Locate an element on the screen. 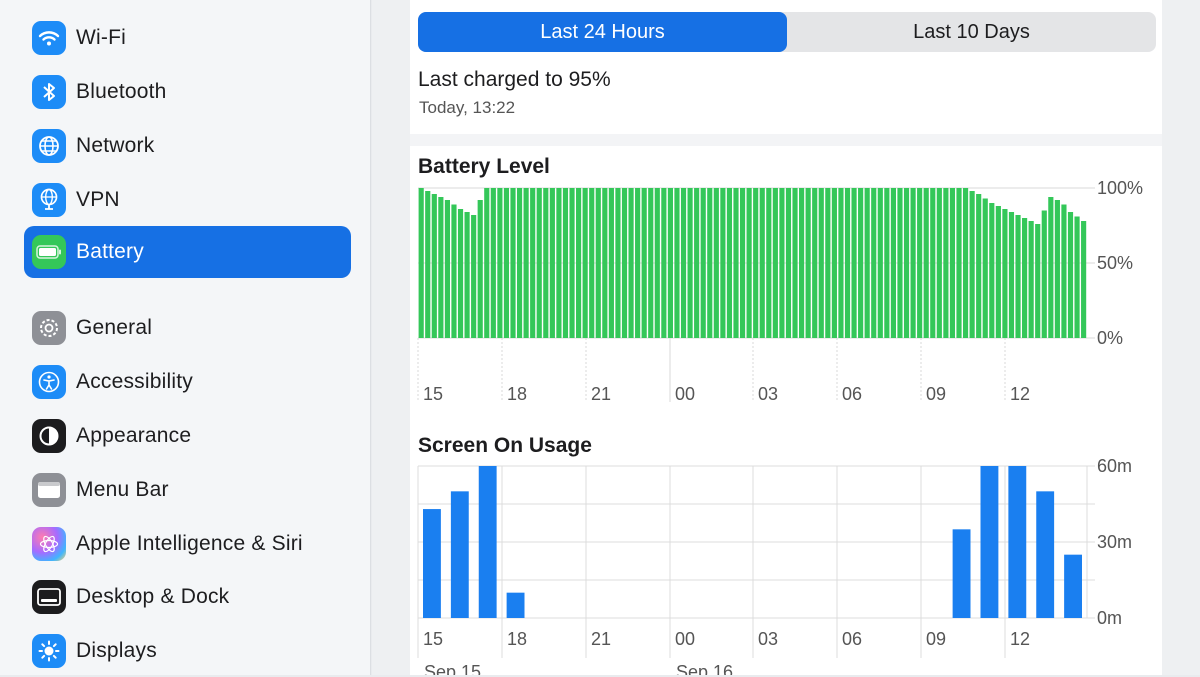 The image size is (1200, 677). sidebar-item-displays: Displays is located at coordinates (187, 651).